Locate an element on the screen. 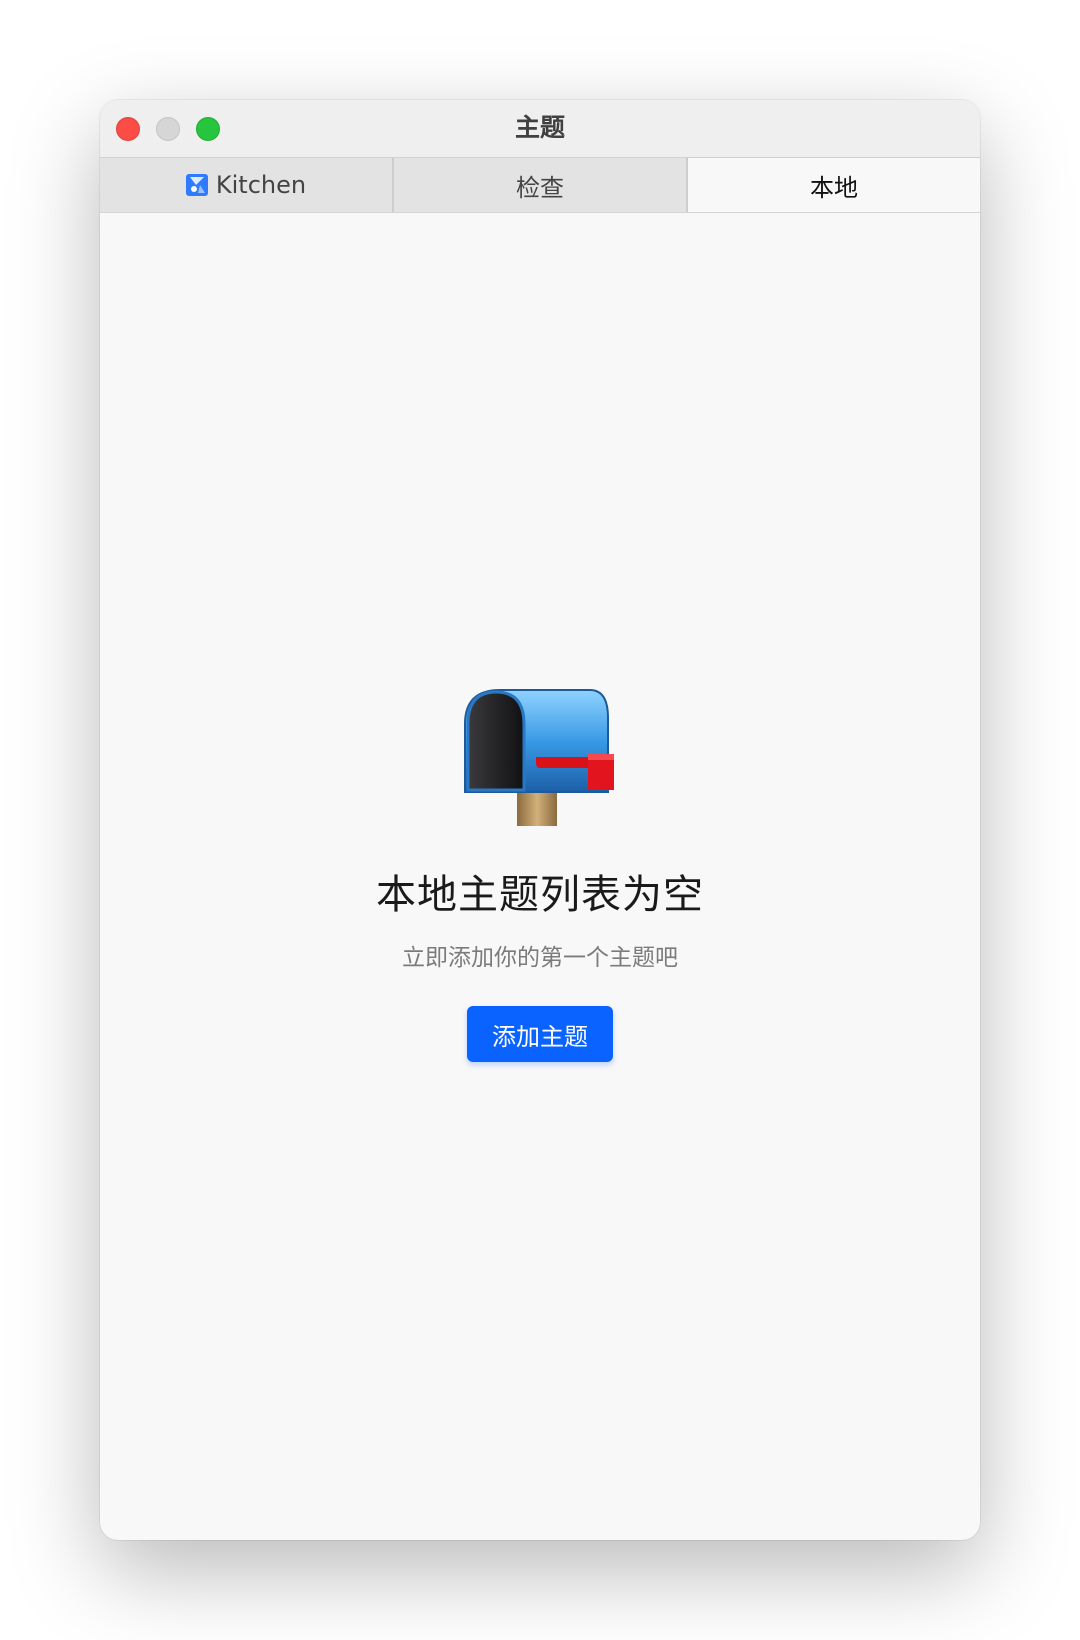 The image size is (1080, 1640). tab-local: 本地 is located at coordinates (834, 185).